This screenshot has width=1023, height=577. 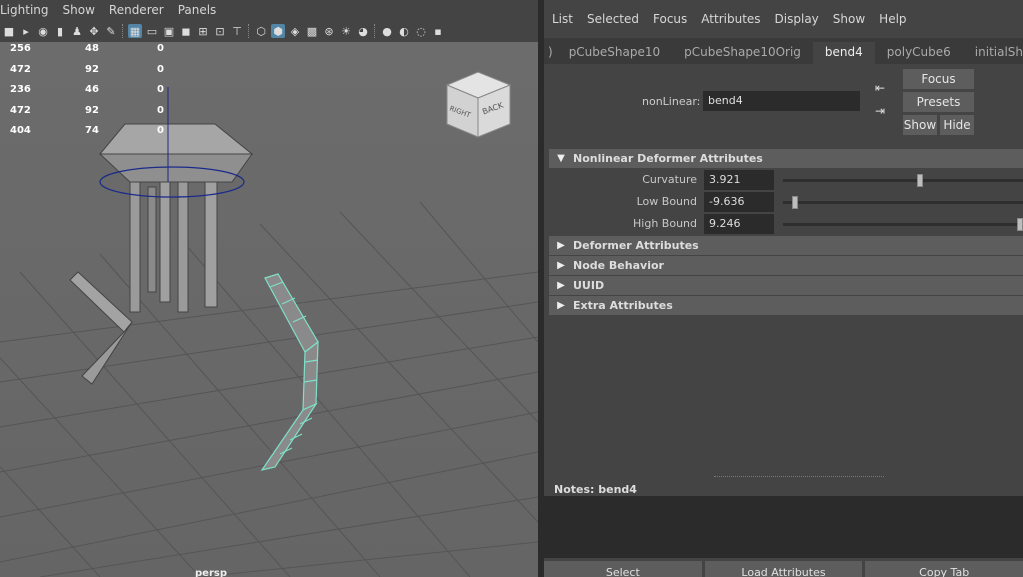 I want to click on section-node-behavior: ▶ Node Behavior, so click(x=786, y=265).